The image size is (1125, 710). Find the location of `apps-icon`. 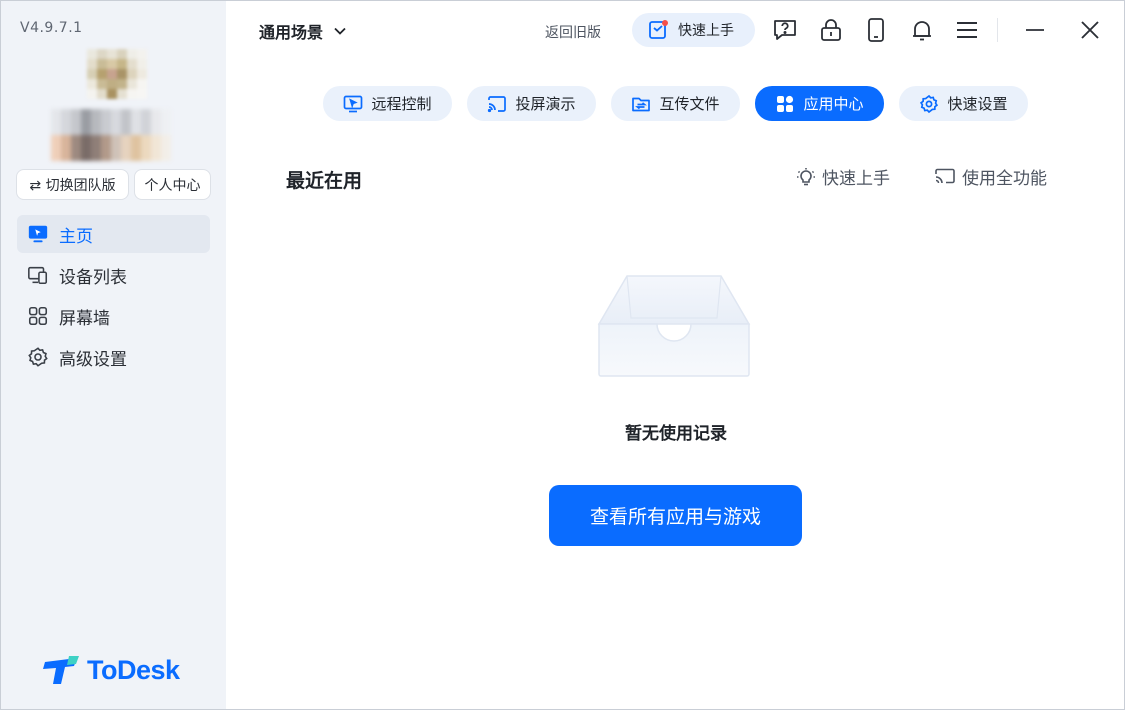

apps-icon is located at coordinates (785, 103).